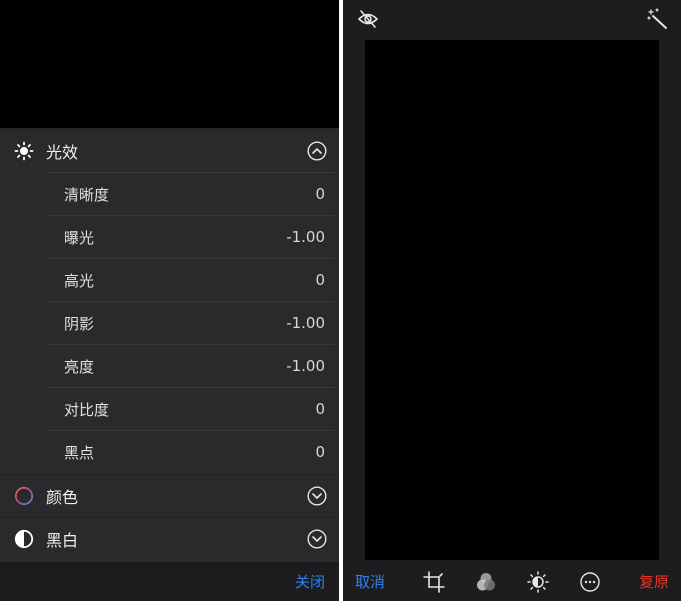  I want to click on section-color: 颜色, so click(169, 495).